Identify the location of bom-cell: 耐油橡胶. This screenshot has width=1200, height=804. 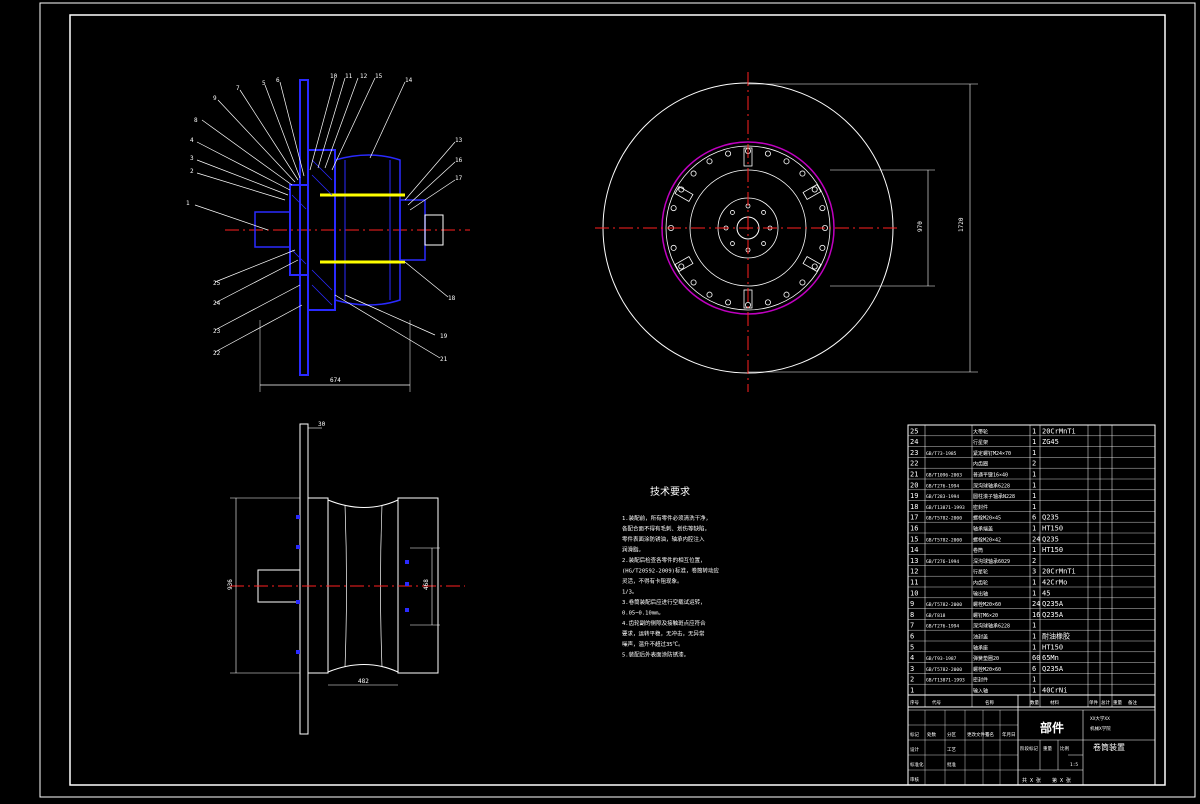
(1056, 636).